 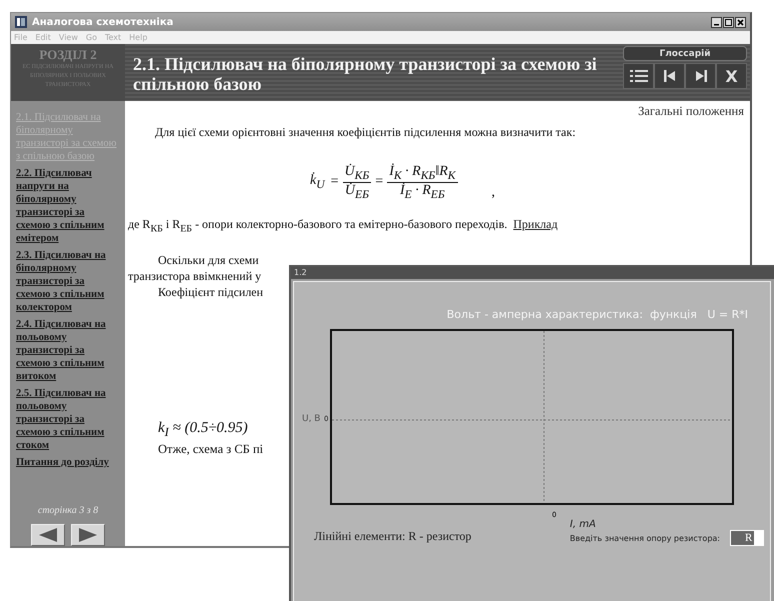 I want to click on sidebar-link: Питання до розділу, so click(x=68, y=462).